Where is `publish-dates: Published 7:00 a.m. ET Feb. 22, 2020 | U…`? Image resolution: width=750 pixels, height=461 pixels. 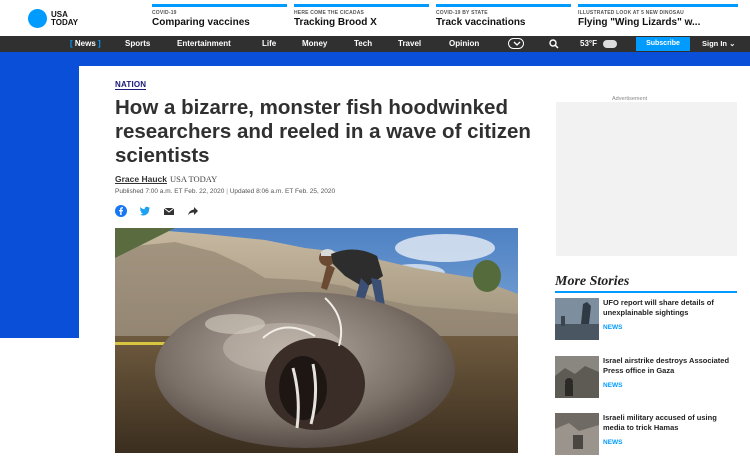
publish-dates: Published 7:00 a.m. ET Feb. 22, 2020 | U… is located at coordinates (225, 191).